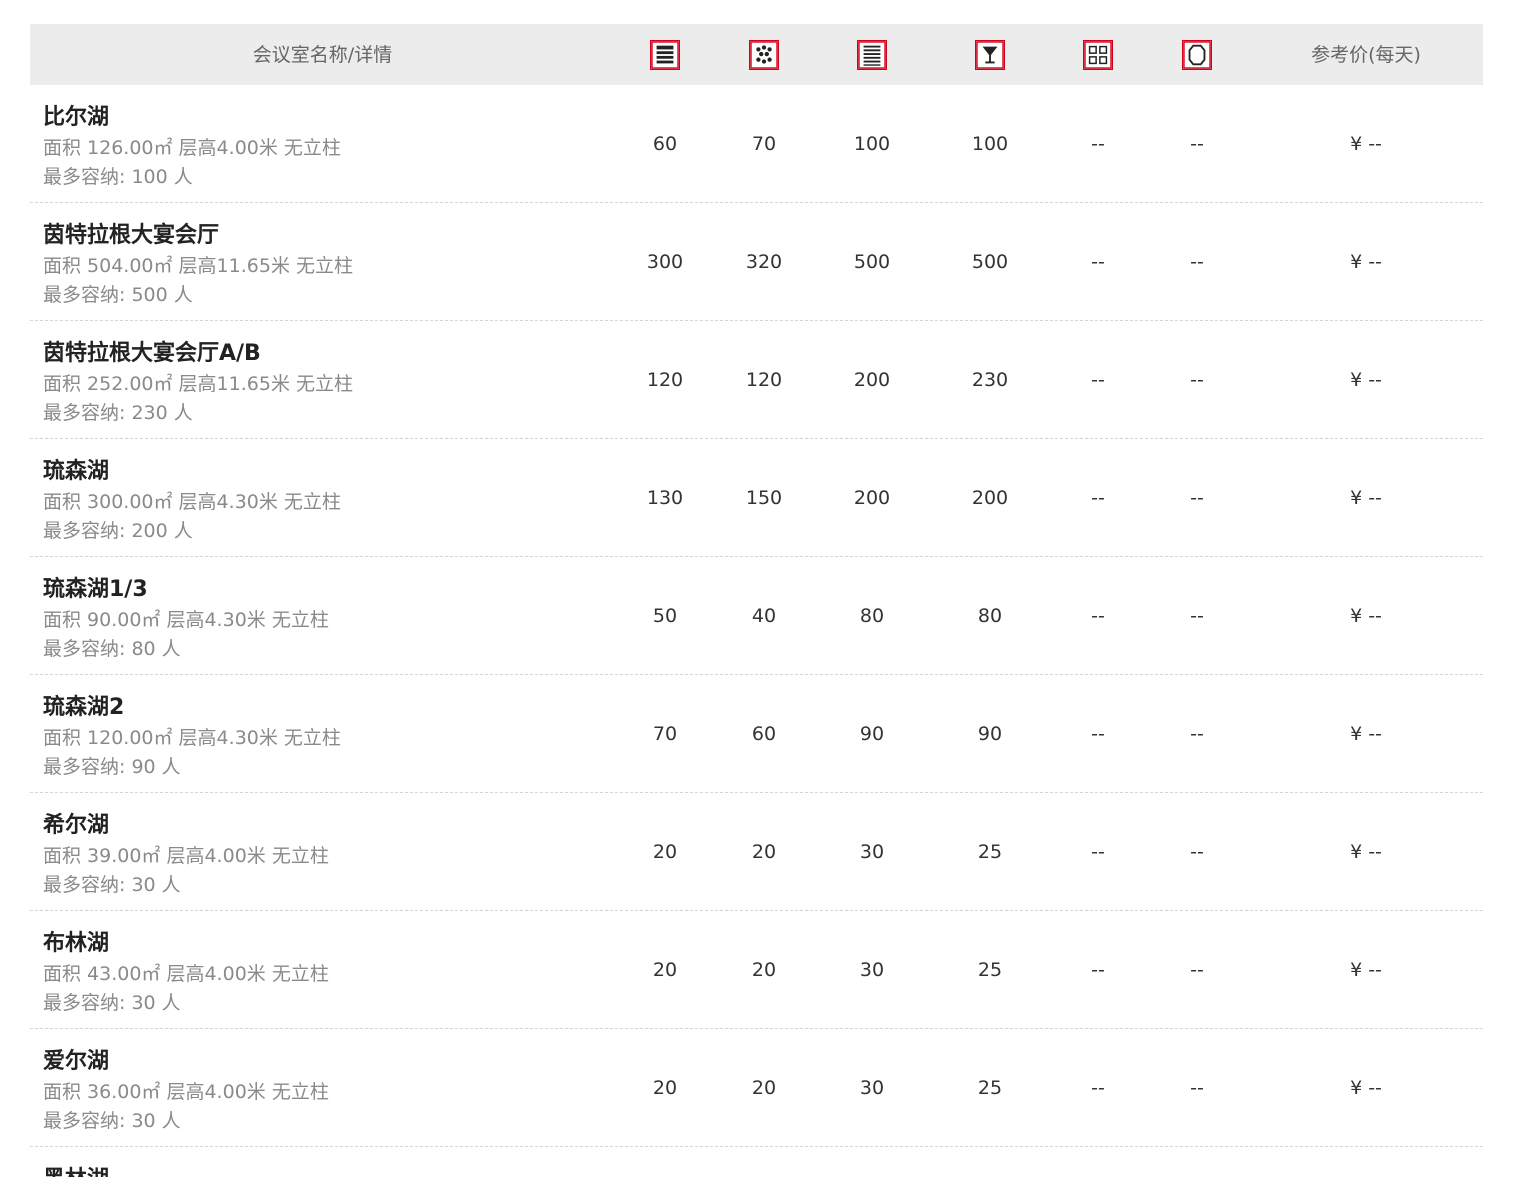  Describe the element at coordinates (192, 502) in the screenshot. I see `room-area-info: 面积 300.00㎡ 层高4.30米 无立柱` at that location.